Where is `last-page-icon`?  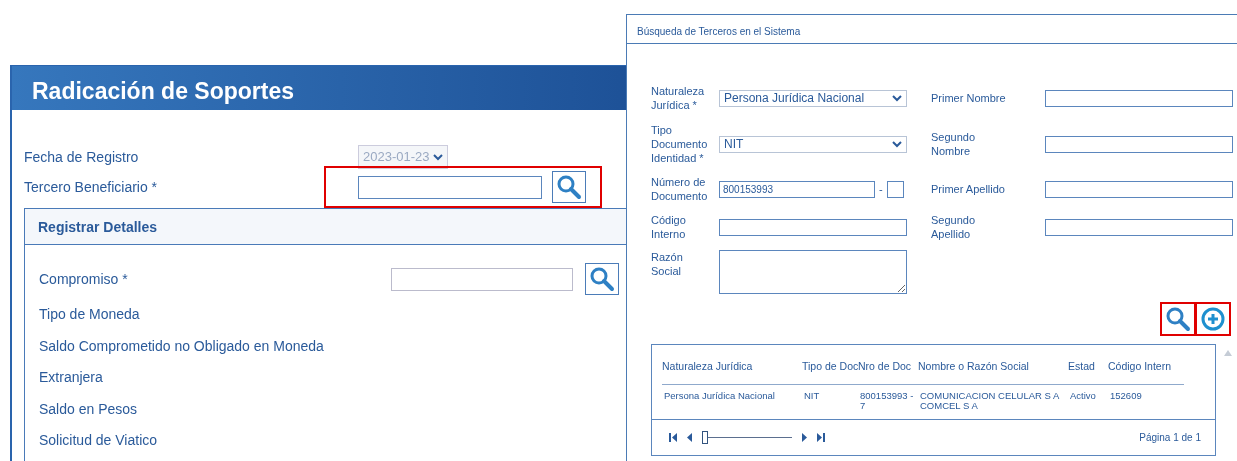 last-page-icon is located at coordinates (821, 437).